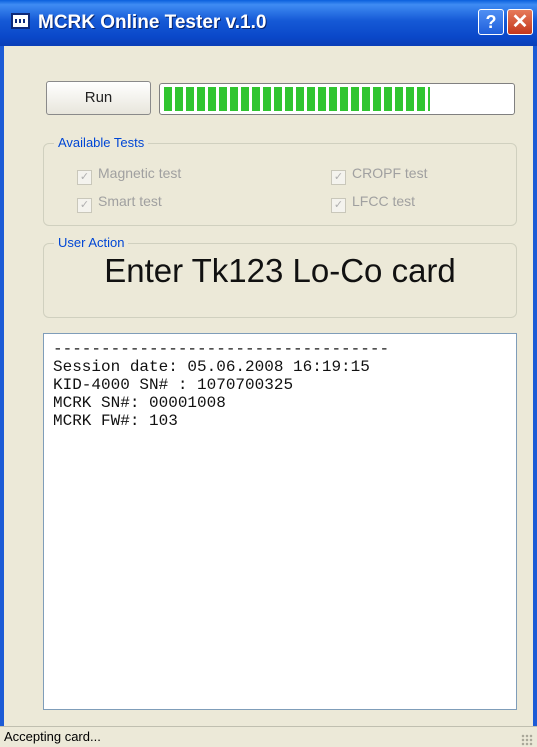 The width and height of the screenshot is (537, 747). Describe the element at coordinates (91, 242) in the screenshot. I see `user-action-label: User Action` at that location.